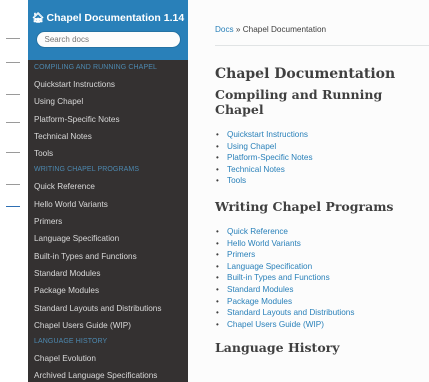 The width and height of the screenshot is (429, 382). Describe the element at coordinates (322, 170) in the screenshot. I see `doc-list-item: Technical Notes` at that location.